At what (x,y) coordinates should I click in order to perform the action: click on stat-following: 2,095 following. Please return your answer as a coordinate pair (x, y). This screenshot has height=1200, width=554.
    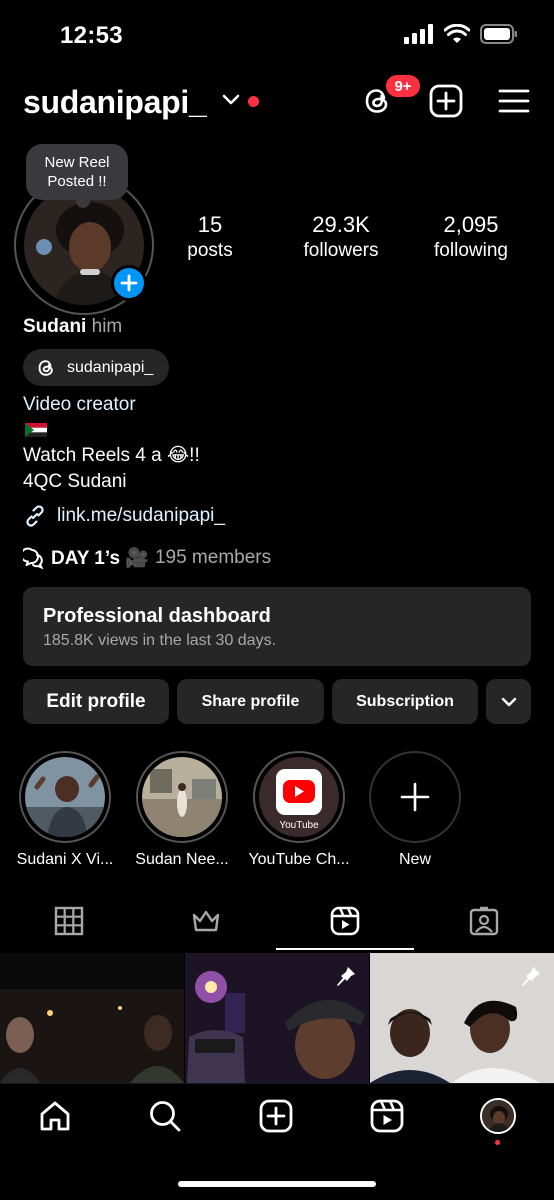
    Looking at the image, I should click on (471, 237).